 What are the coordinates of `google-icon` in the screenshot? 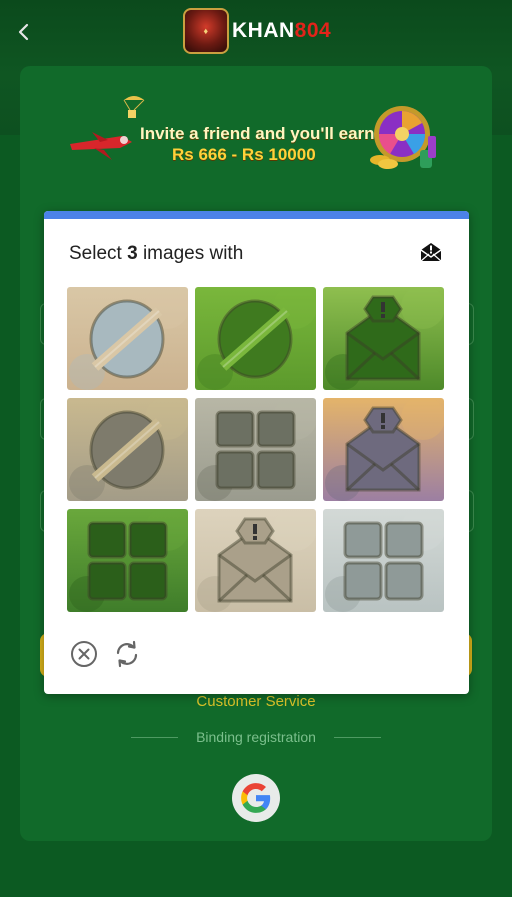 It's located at (256, 798).